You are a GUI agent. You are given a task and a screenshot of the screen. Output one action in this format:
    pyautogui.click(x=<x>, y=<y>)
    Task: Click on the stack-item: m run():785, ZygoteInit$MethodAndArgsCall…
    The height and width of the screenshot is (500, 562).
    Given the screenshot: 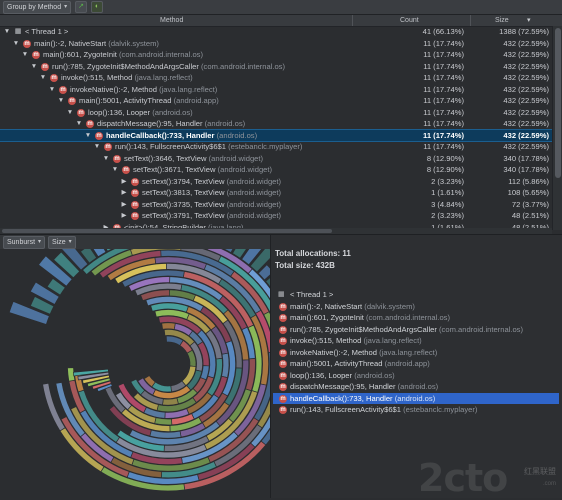 What is the action you would take?
    pyautogui.click(x=416, y=330)
    